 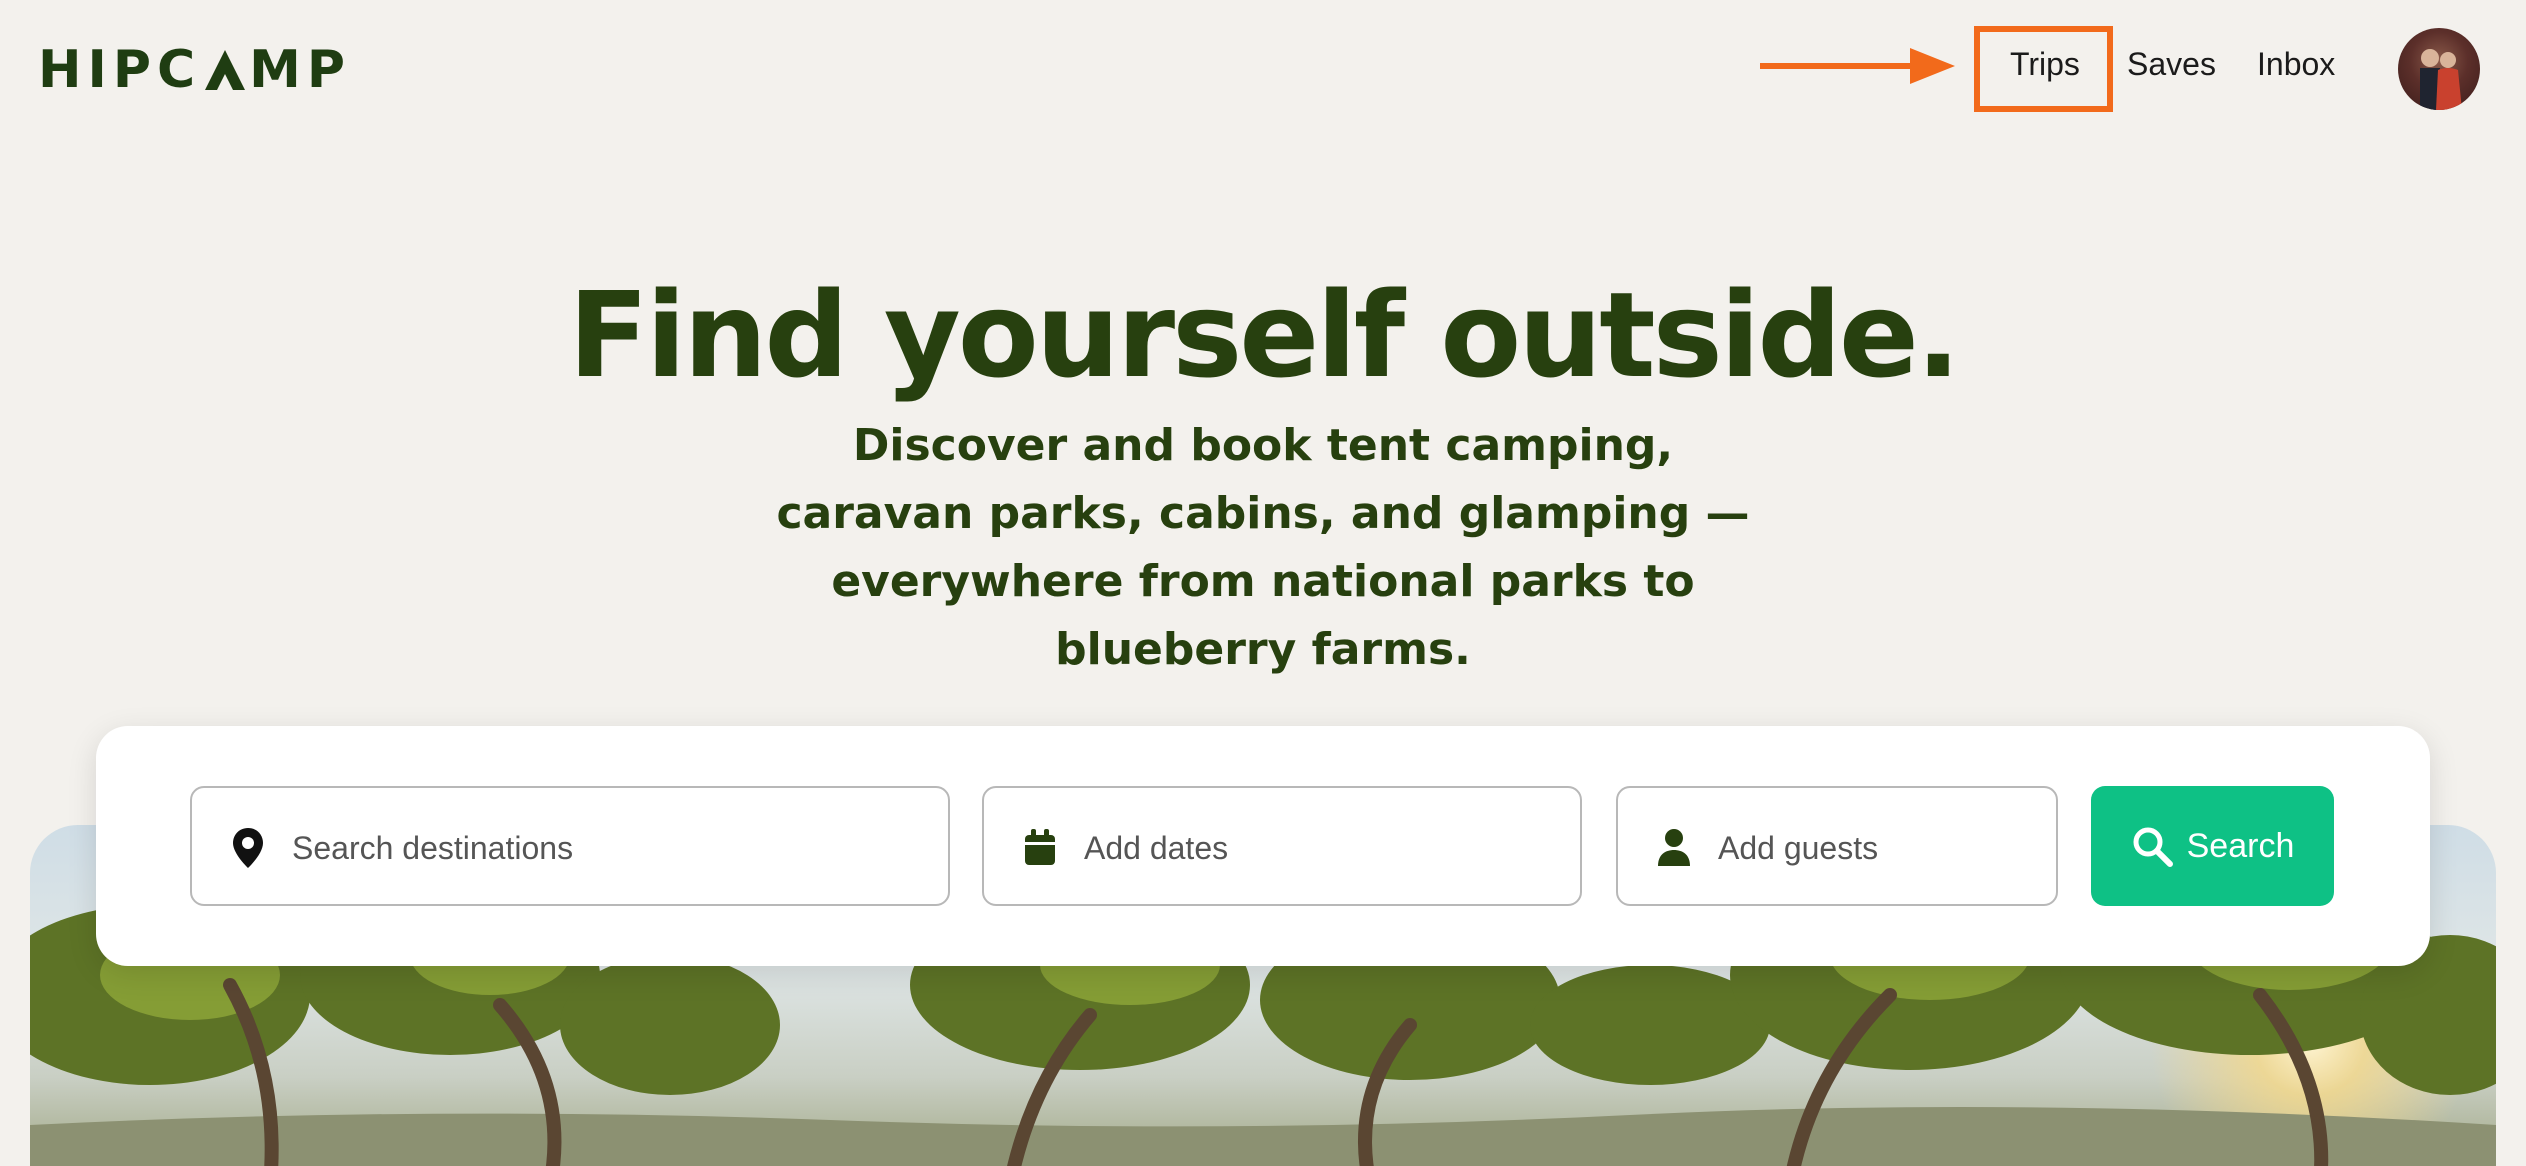 What do you see at coordinates (2045, 64) in the screenshot?
I see `nav-trips: Trips` at bounding box center [2045, 64].